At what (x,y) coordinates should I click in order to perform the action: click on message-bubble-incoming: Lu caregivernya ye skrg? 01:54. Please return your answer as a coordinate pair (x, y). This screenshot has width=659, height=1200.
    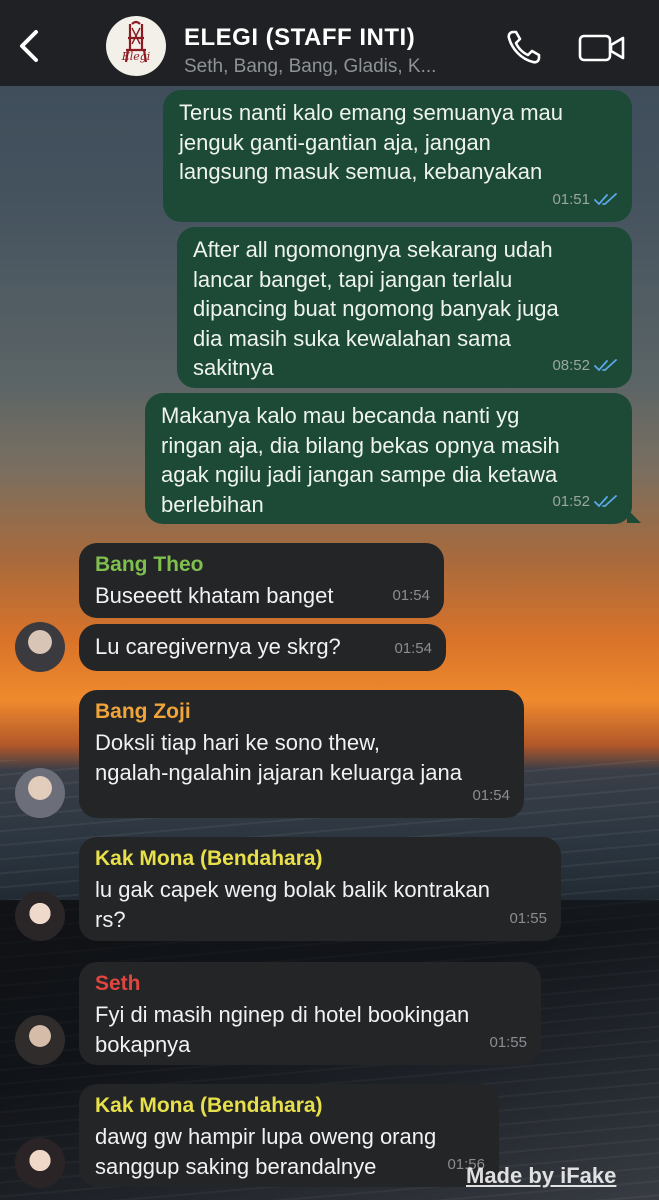
    Looking at the image, I should click on (262, 647).